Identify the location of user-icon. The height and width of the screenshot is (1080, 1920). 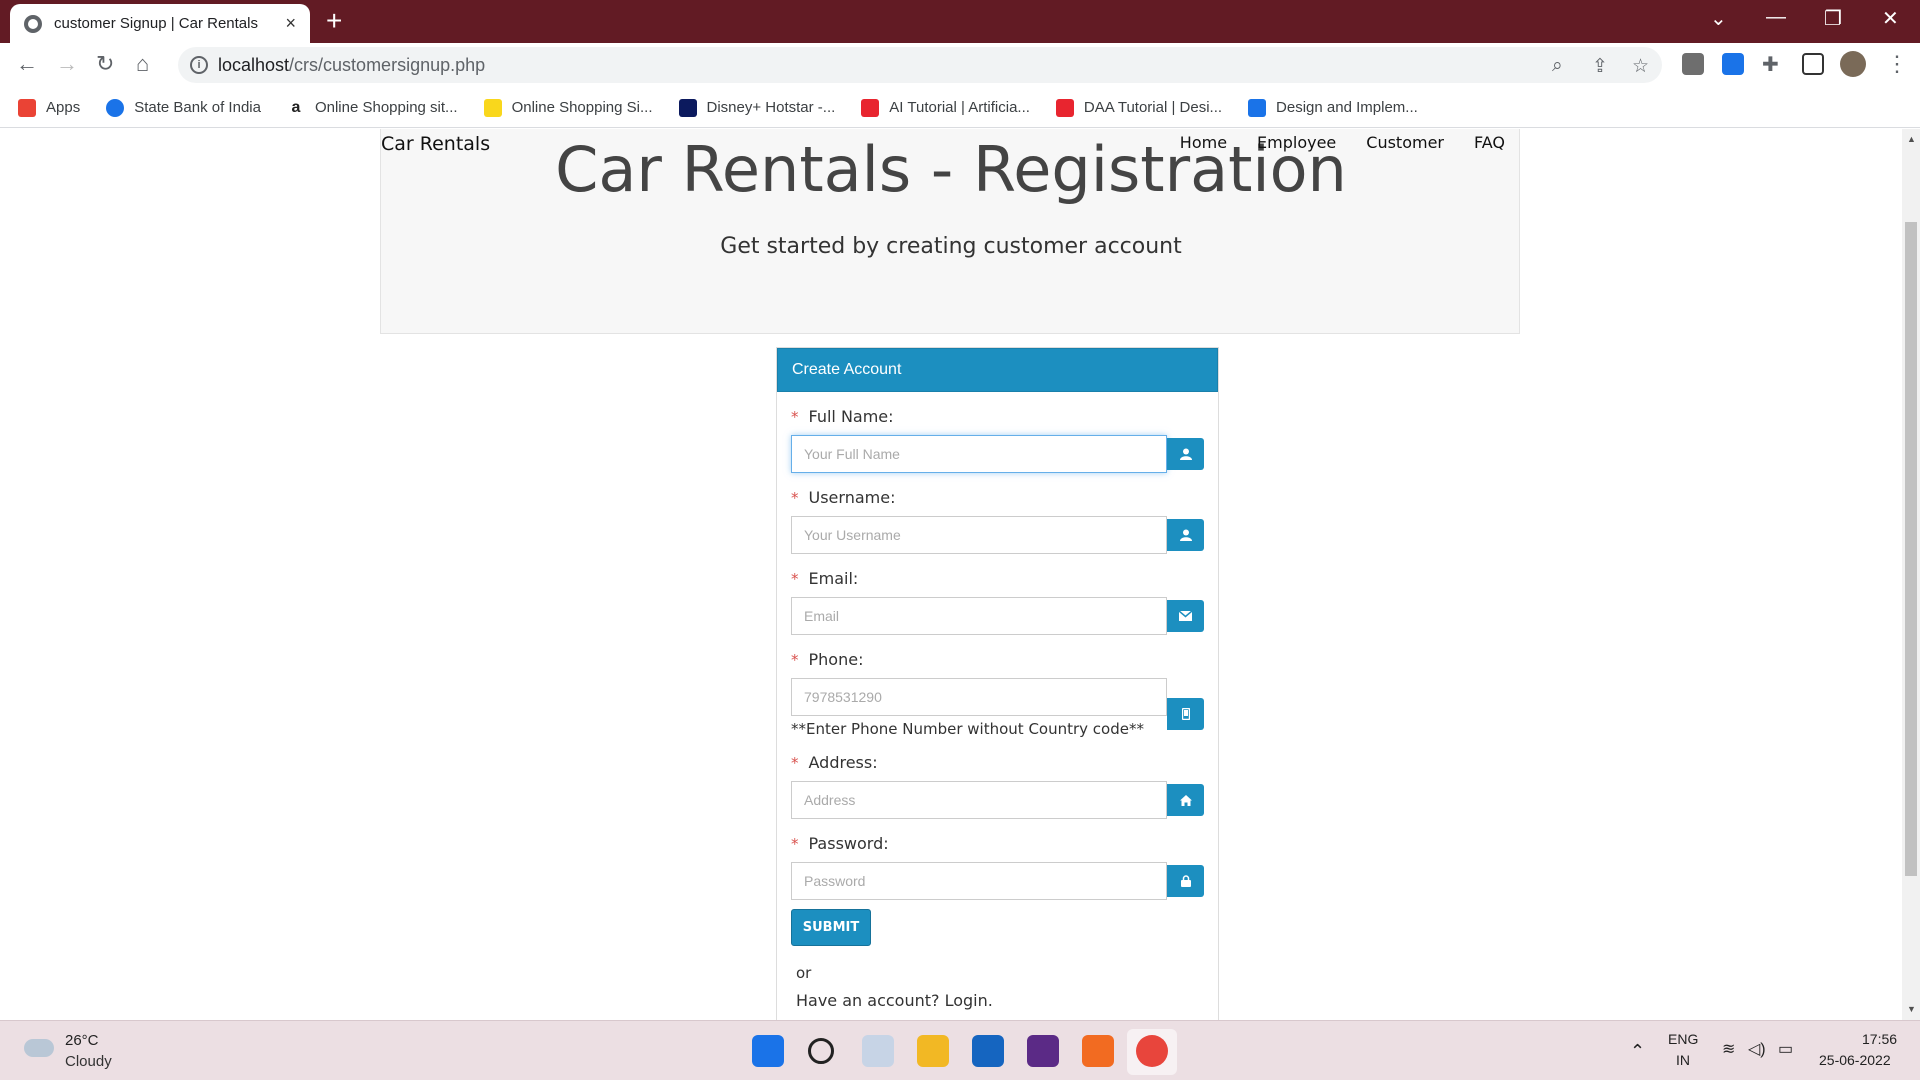
(1185, 535).